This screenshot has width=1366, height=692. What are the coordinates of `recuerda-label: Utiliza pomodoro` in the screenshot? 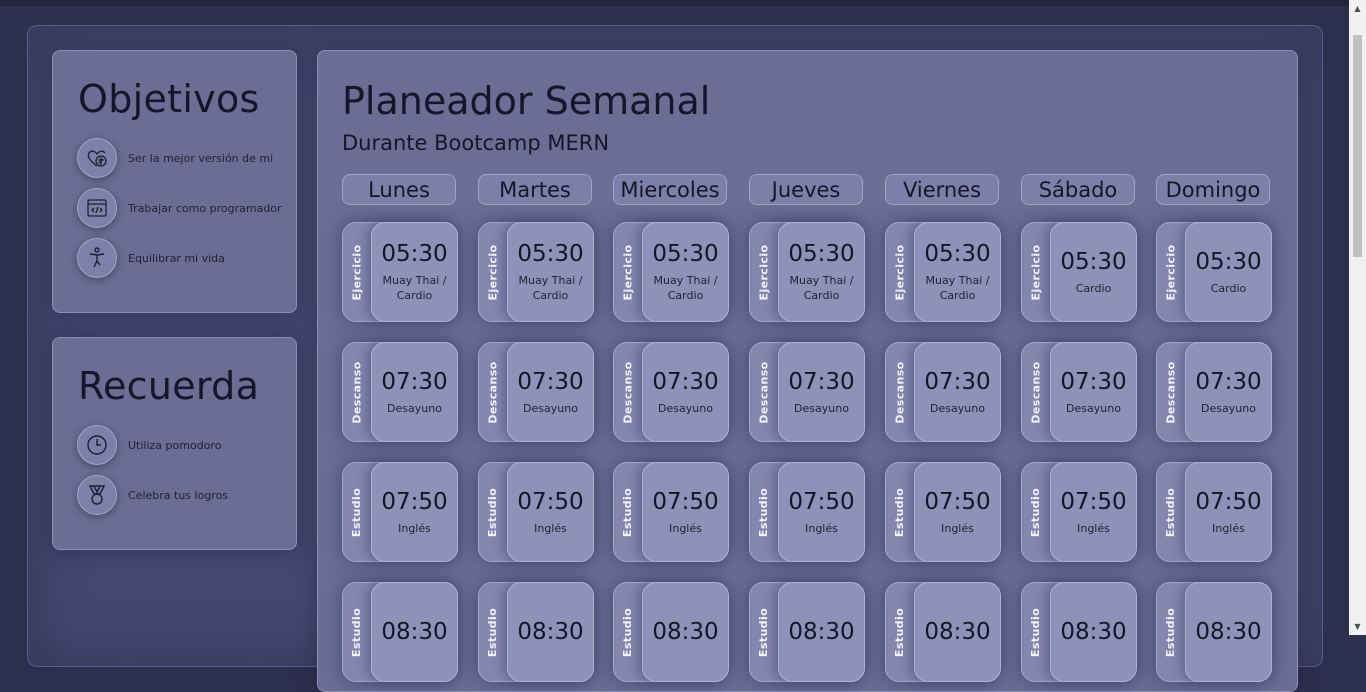 It's located at (175, 445).